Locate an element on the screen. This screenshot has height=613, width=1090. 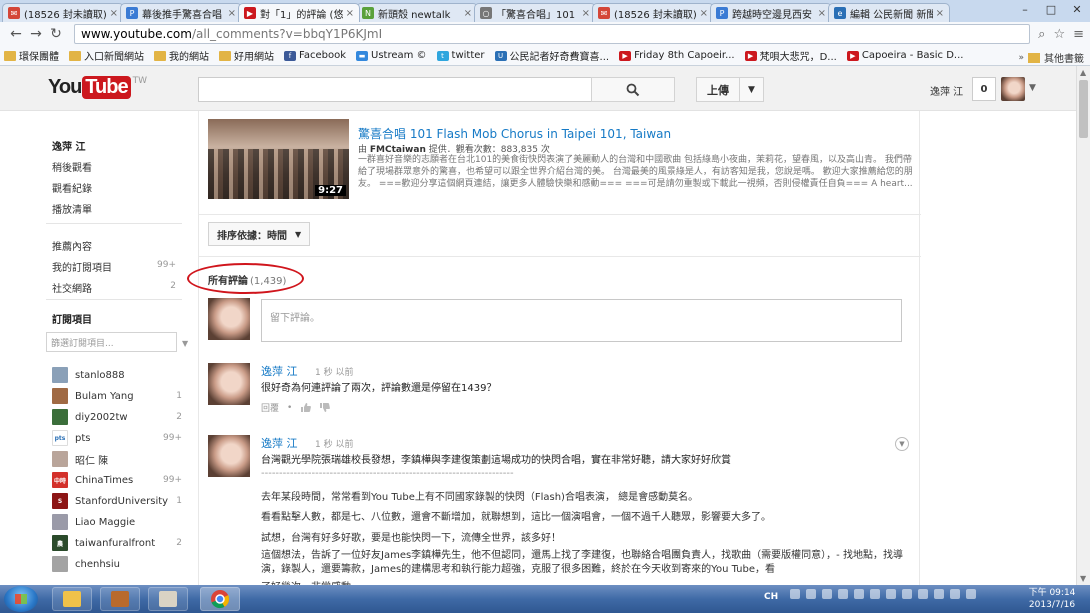
sidebar-nav-item: 社交網路 is located at coordinates (72, 287).